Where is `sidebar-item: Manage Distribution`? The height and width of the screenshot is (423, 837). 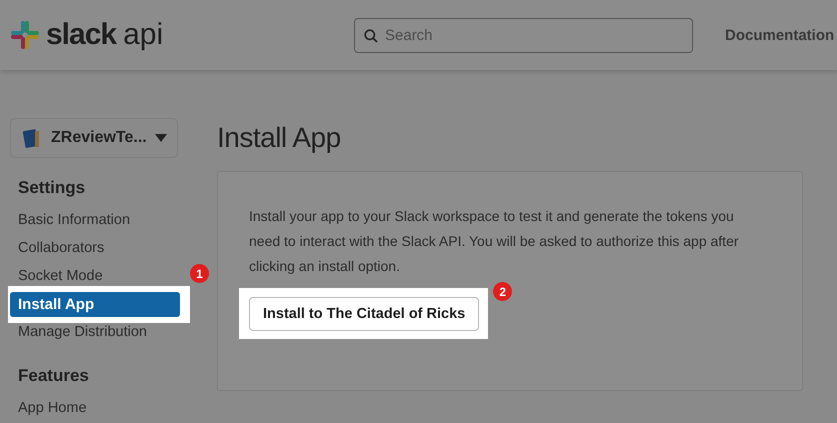 sidebar-item: Manage Distribution is located at coordinates (78, 332).